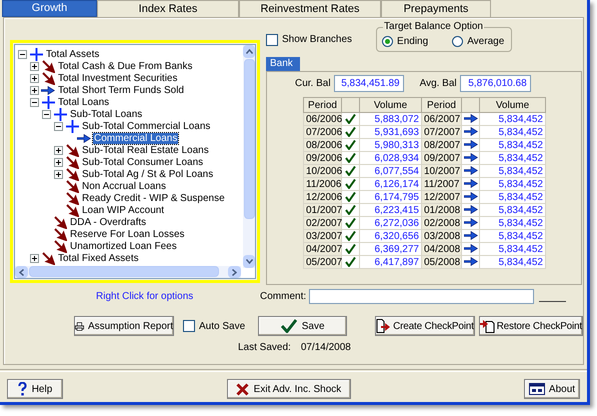  I want to click on tab: Prepayments, so click(436, 8).